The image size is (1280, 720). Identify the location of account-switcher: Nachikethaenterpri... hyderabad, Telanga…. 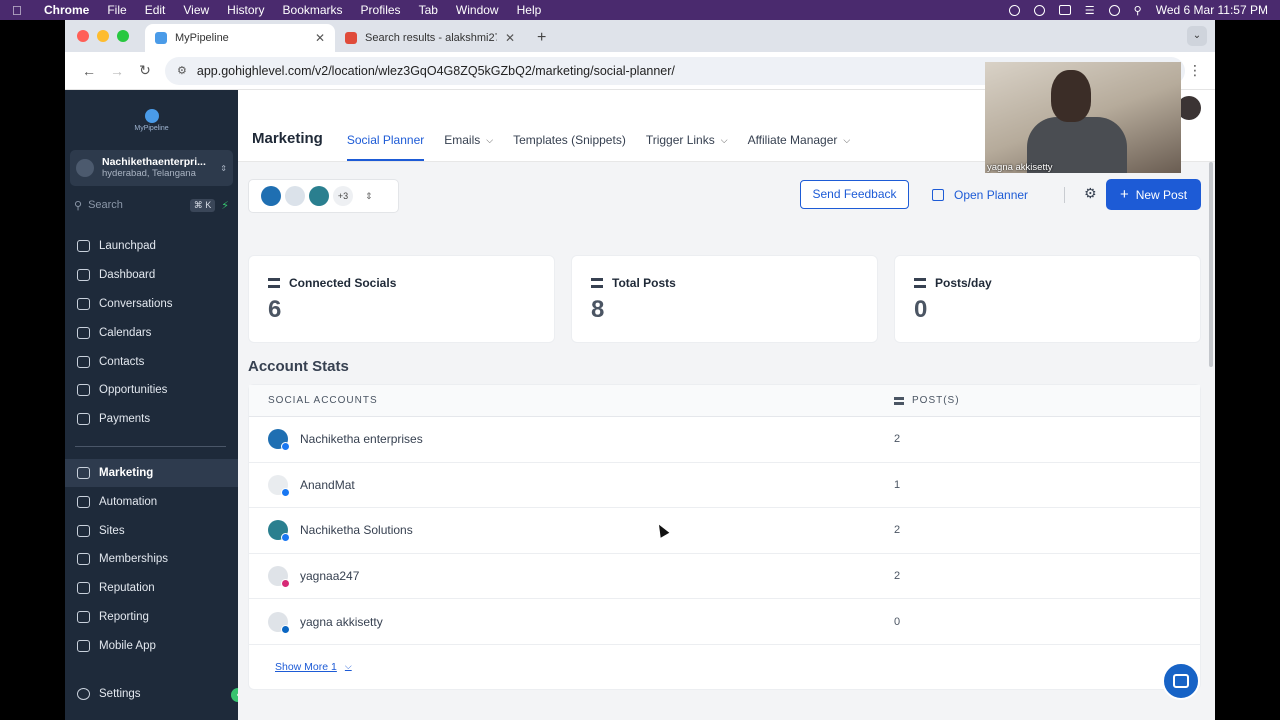
(151, 168).